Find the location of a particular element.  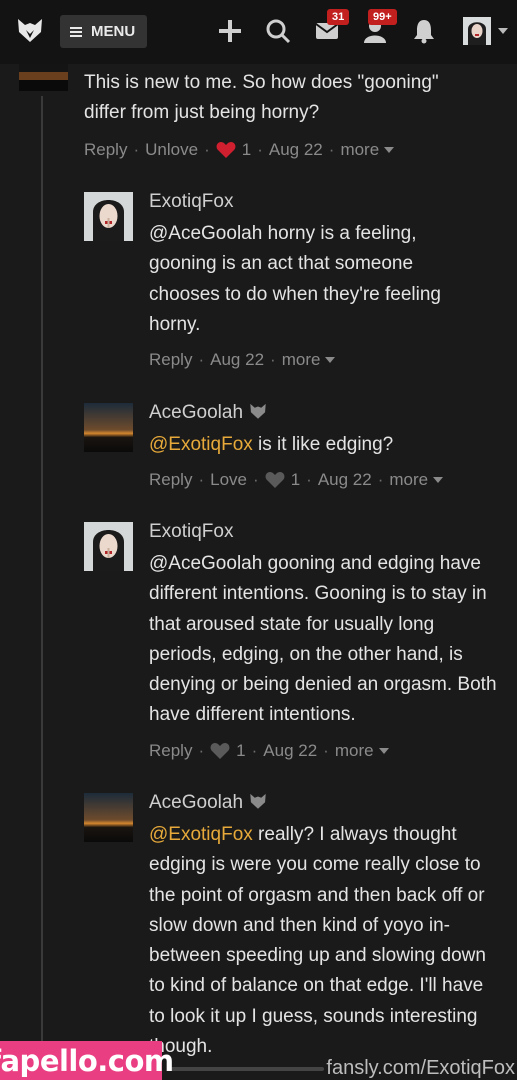

scrollbar is located at coordinates (246, 1069).